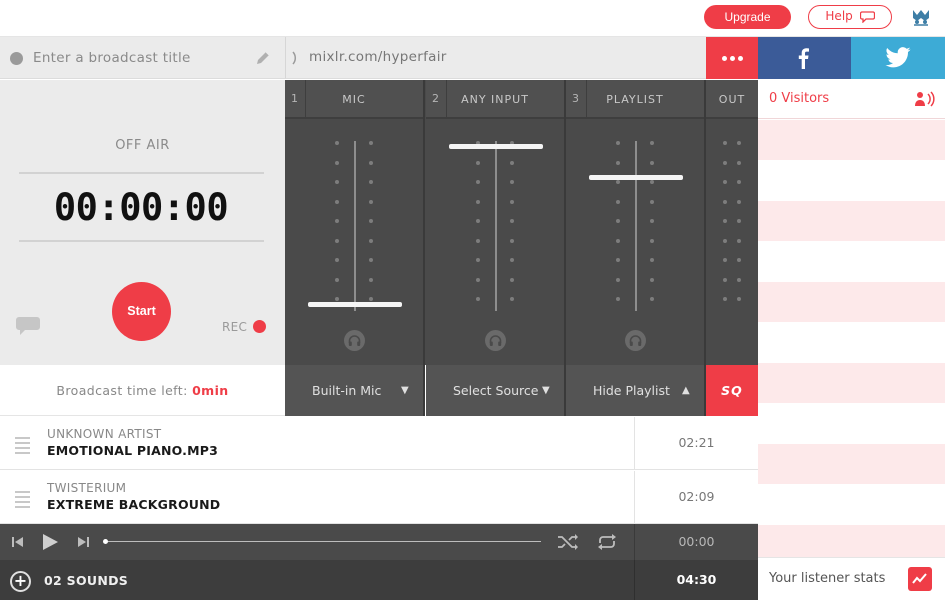  Describe the element at coordinates (50, 542) in the screenshot. I see `play-icon` at that location.